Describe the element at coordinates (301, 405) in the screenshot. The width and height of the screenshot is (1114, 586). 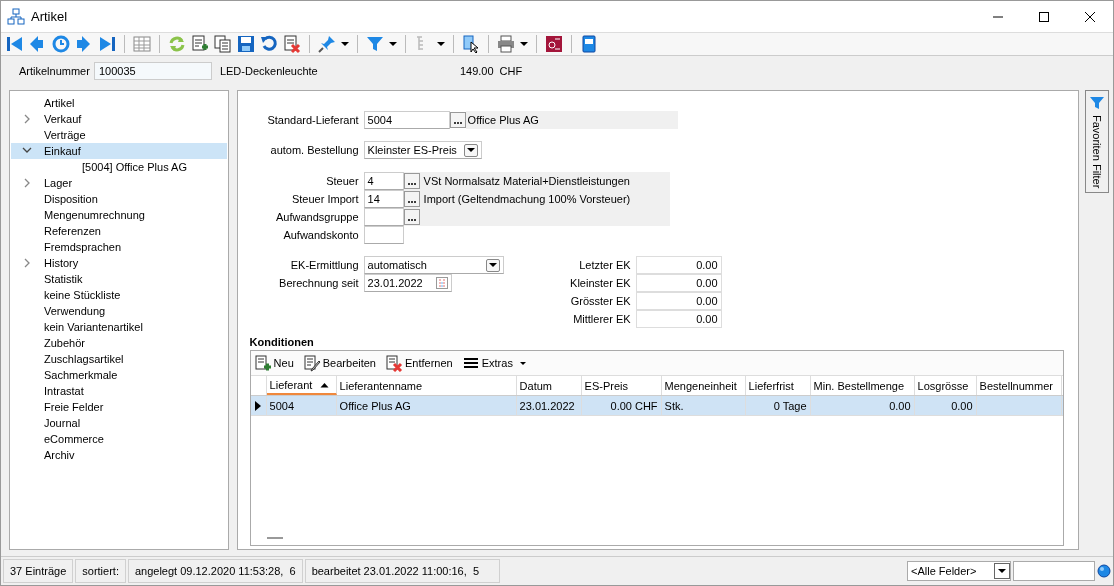
I see `table-cell: 5004` at that location.